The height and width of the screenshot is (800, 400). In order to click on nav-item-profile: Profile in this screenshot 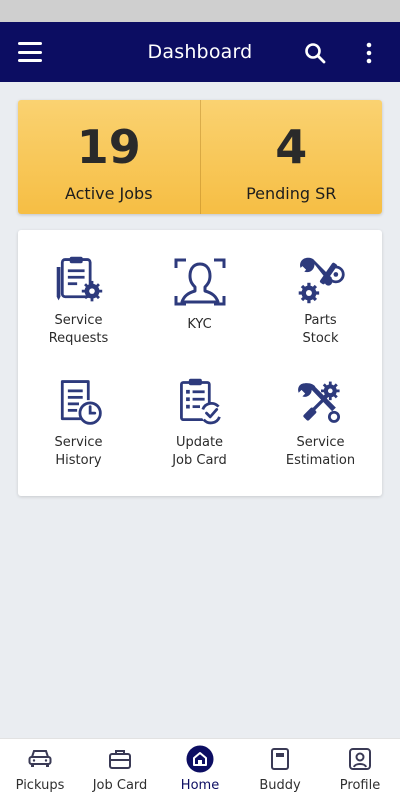, I will do `click(360, 769)`.